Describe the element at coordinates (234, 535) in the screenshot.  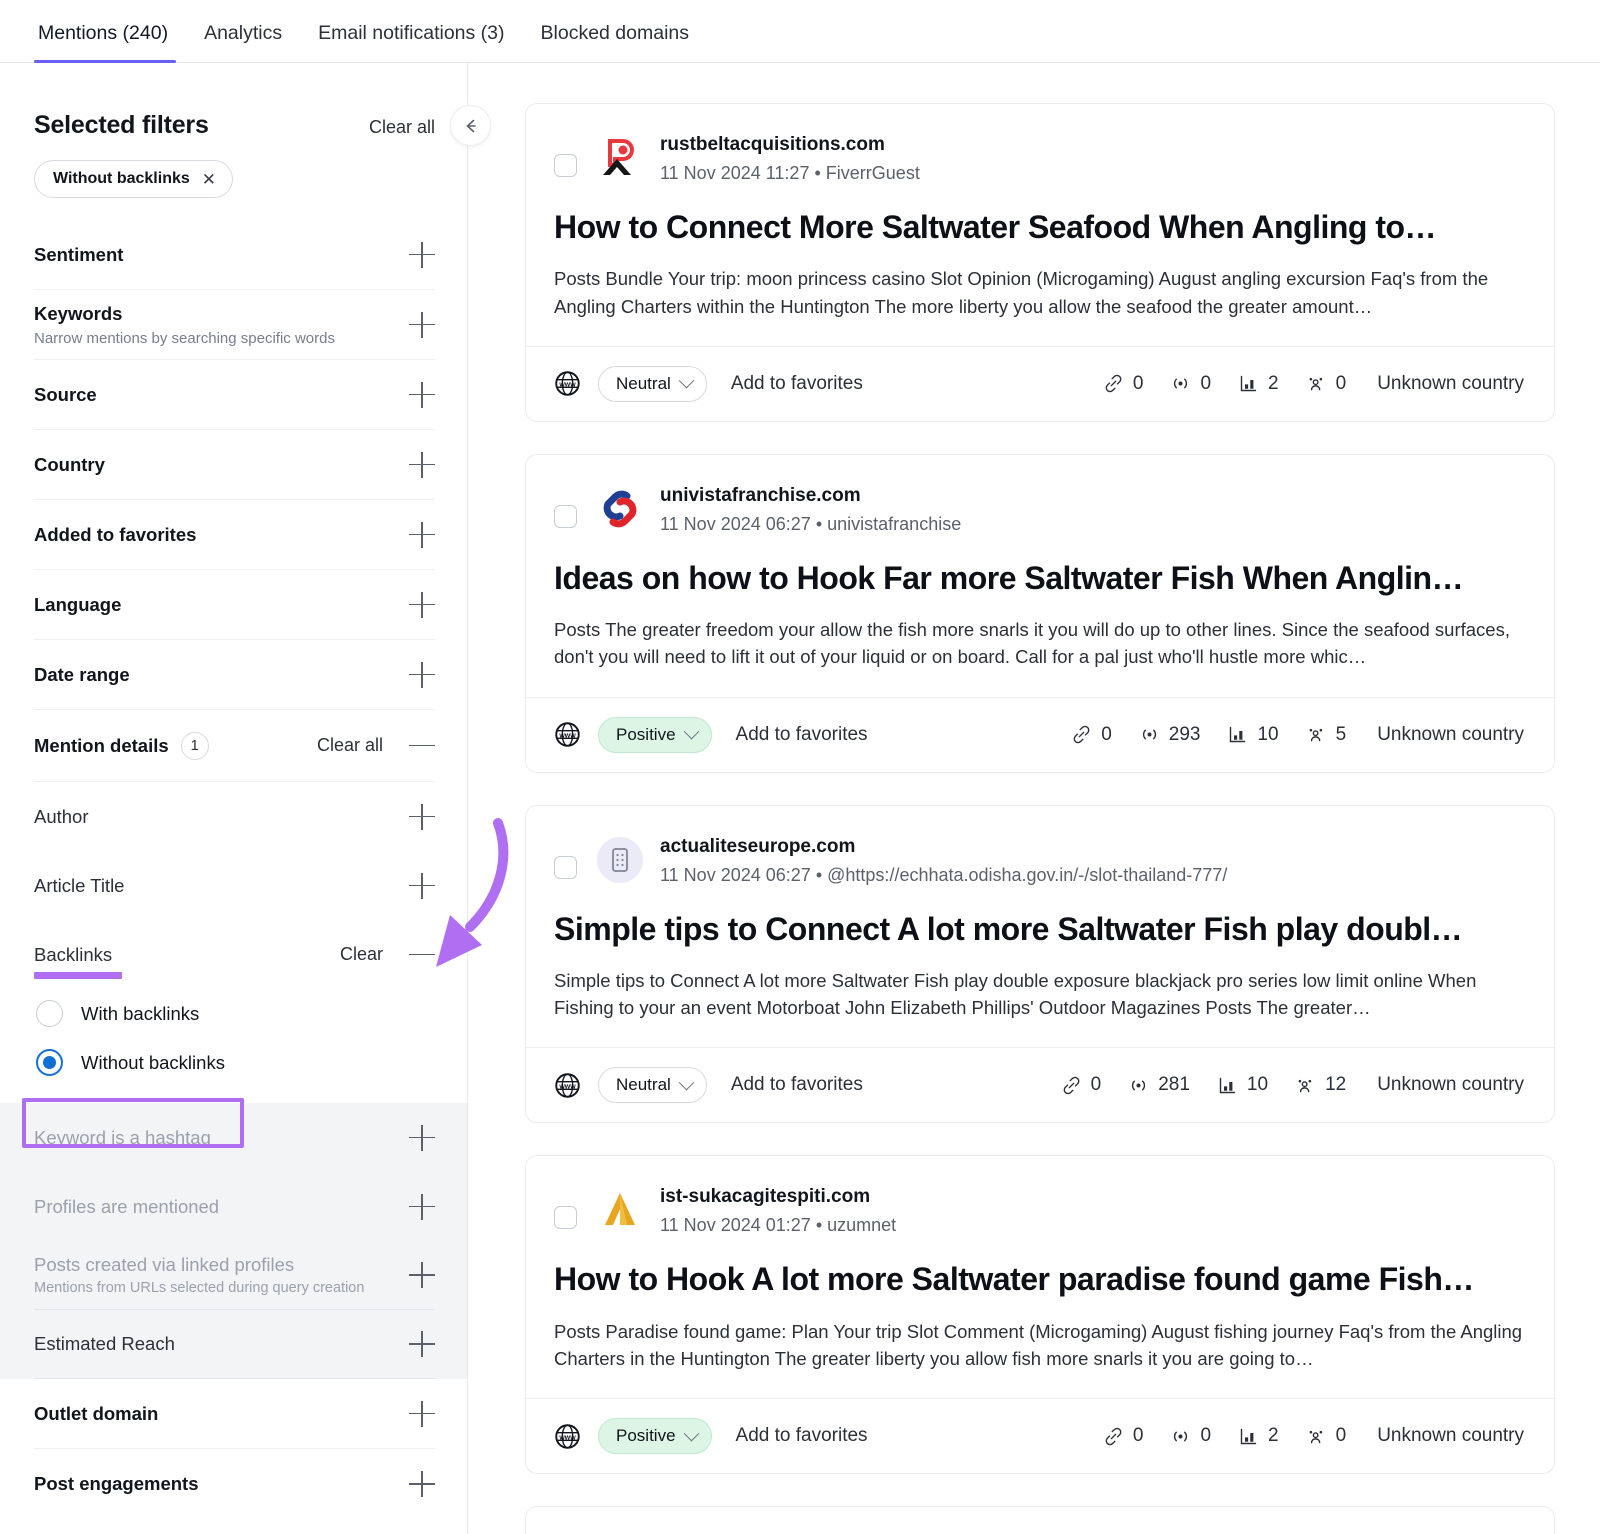
I see `filter-row-added-to-favorites: Added to favorites` at that location.